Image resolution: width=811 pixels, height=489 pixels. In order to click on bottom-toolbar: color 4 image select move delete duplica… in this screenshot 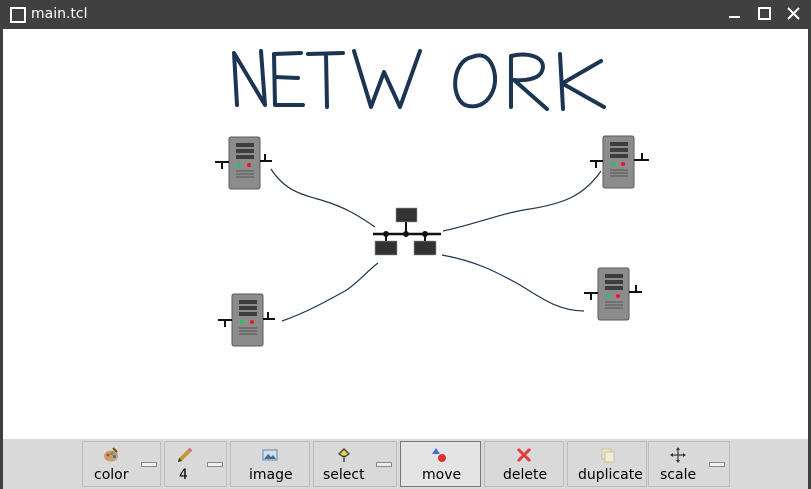, I will do `click(405, 464)`.